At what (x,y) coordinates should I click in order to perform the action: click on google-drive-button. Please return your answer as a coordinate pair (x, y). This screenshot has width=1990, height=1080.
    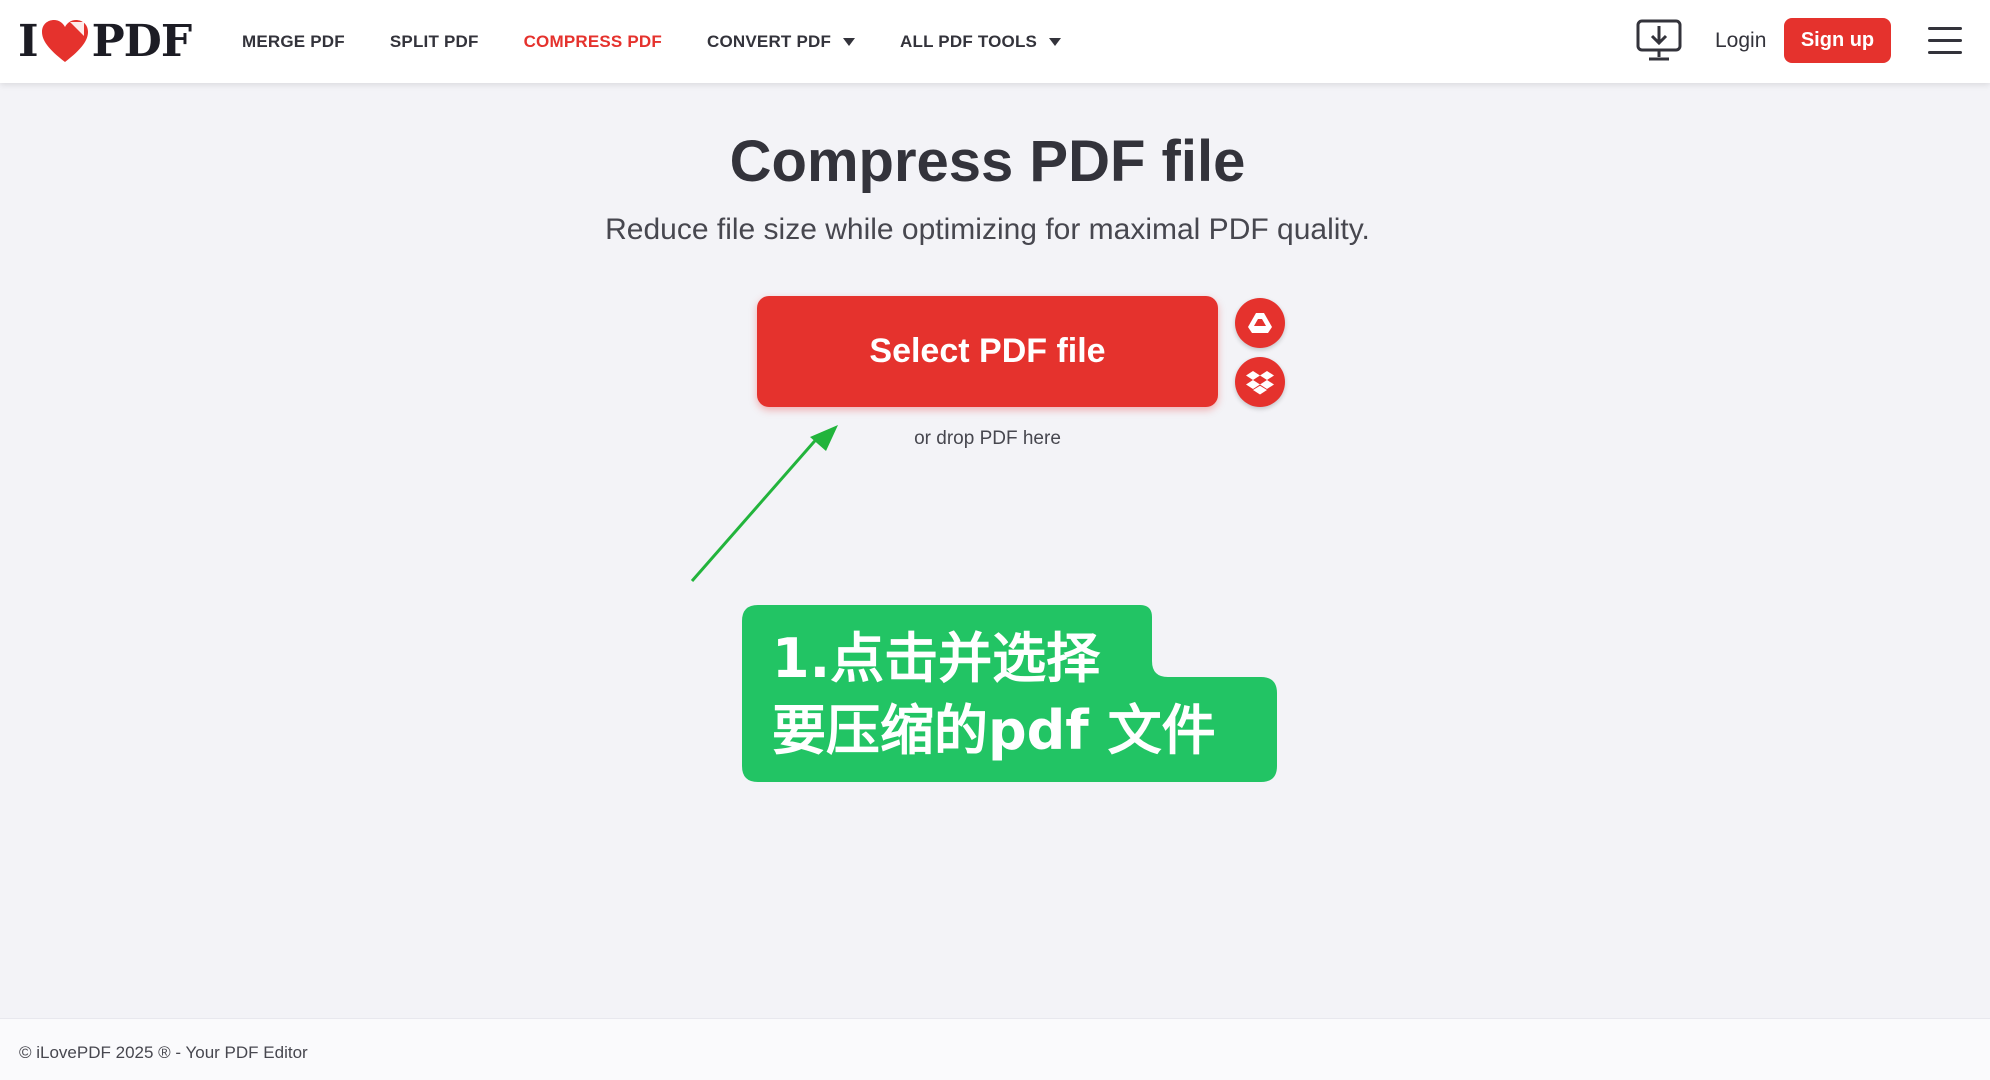
    Looking at the image, I should click on (1260, 323).